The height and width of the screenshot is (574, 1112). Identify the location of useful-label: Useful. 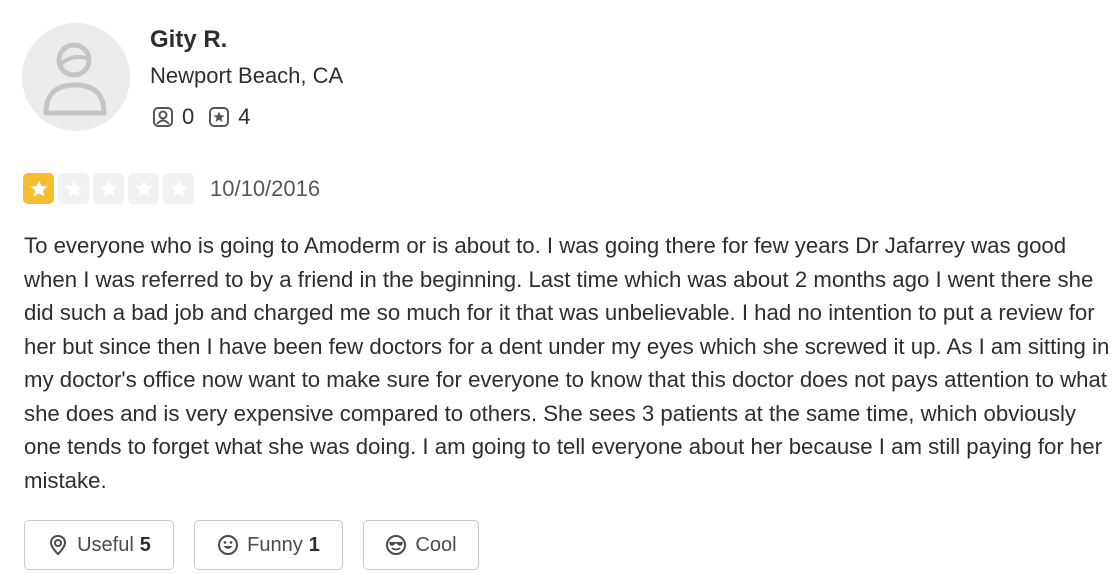
(105, 544).